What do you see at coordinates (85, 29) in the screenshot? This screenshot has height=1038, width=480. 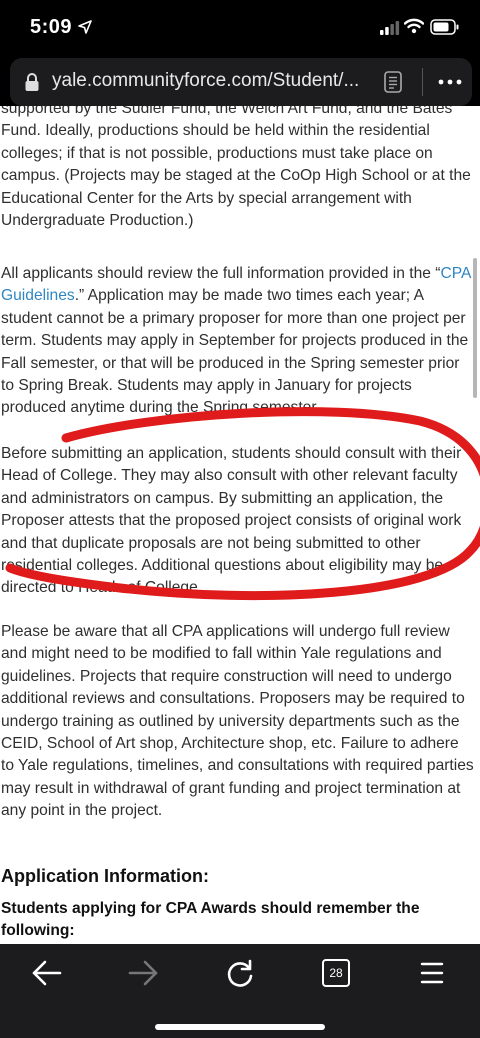 I see `location-arrow-icon` at bounding box center [85, 29].